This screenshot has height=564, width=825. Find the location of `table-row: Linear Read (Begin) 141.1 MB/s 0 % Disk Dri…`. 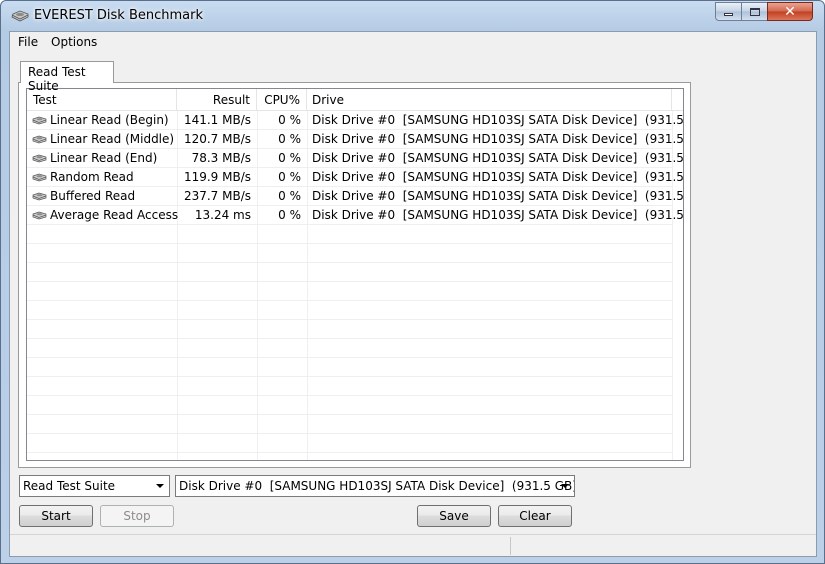

table-row: Linear Read (Begin) 141.1 MB/s 0 % Disk Dri… is located at coordinates (355, 120).